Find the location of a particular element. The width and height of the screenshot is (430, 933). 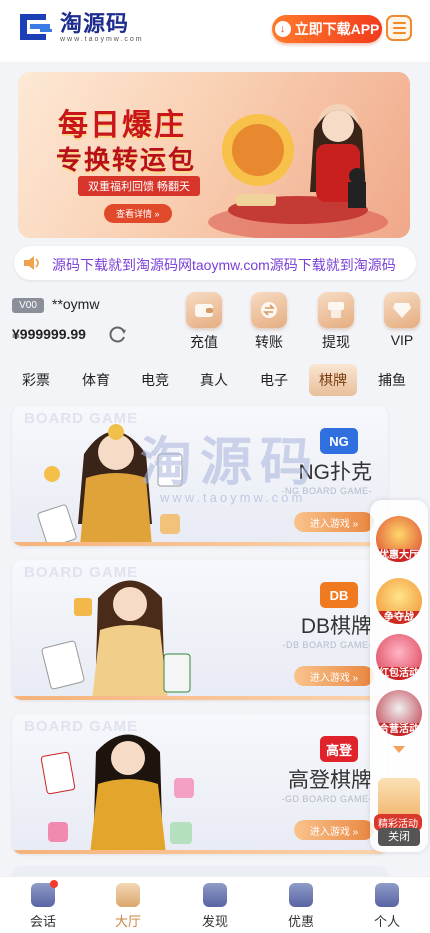

gd-logo-badge: 高登 is located at coordinates (339, 749).